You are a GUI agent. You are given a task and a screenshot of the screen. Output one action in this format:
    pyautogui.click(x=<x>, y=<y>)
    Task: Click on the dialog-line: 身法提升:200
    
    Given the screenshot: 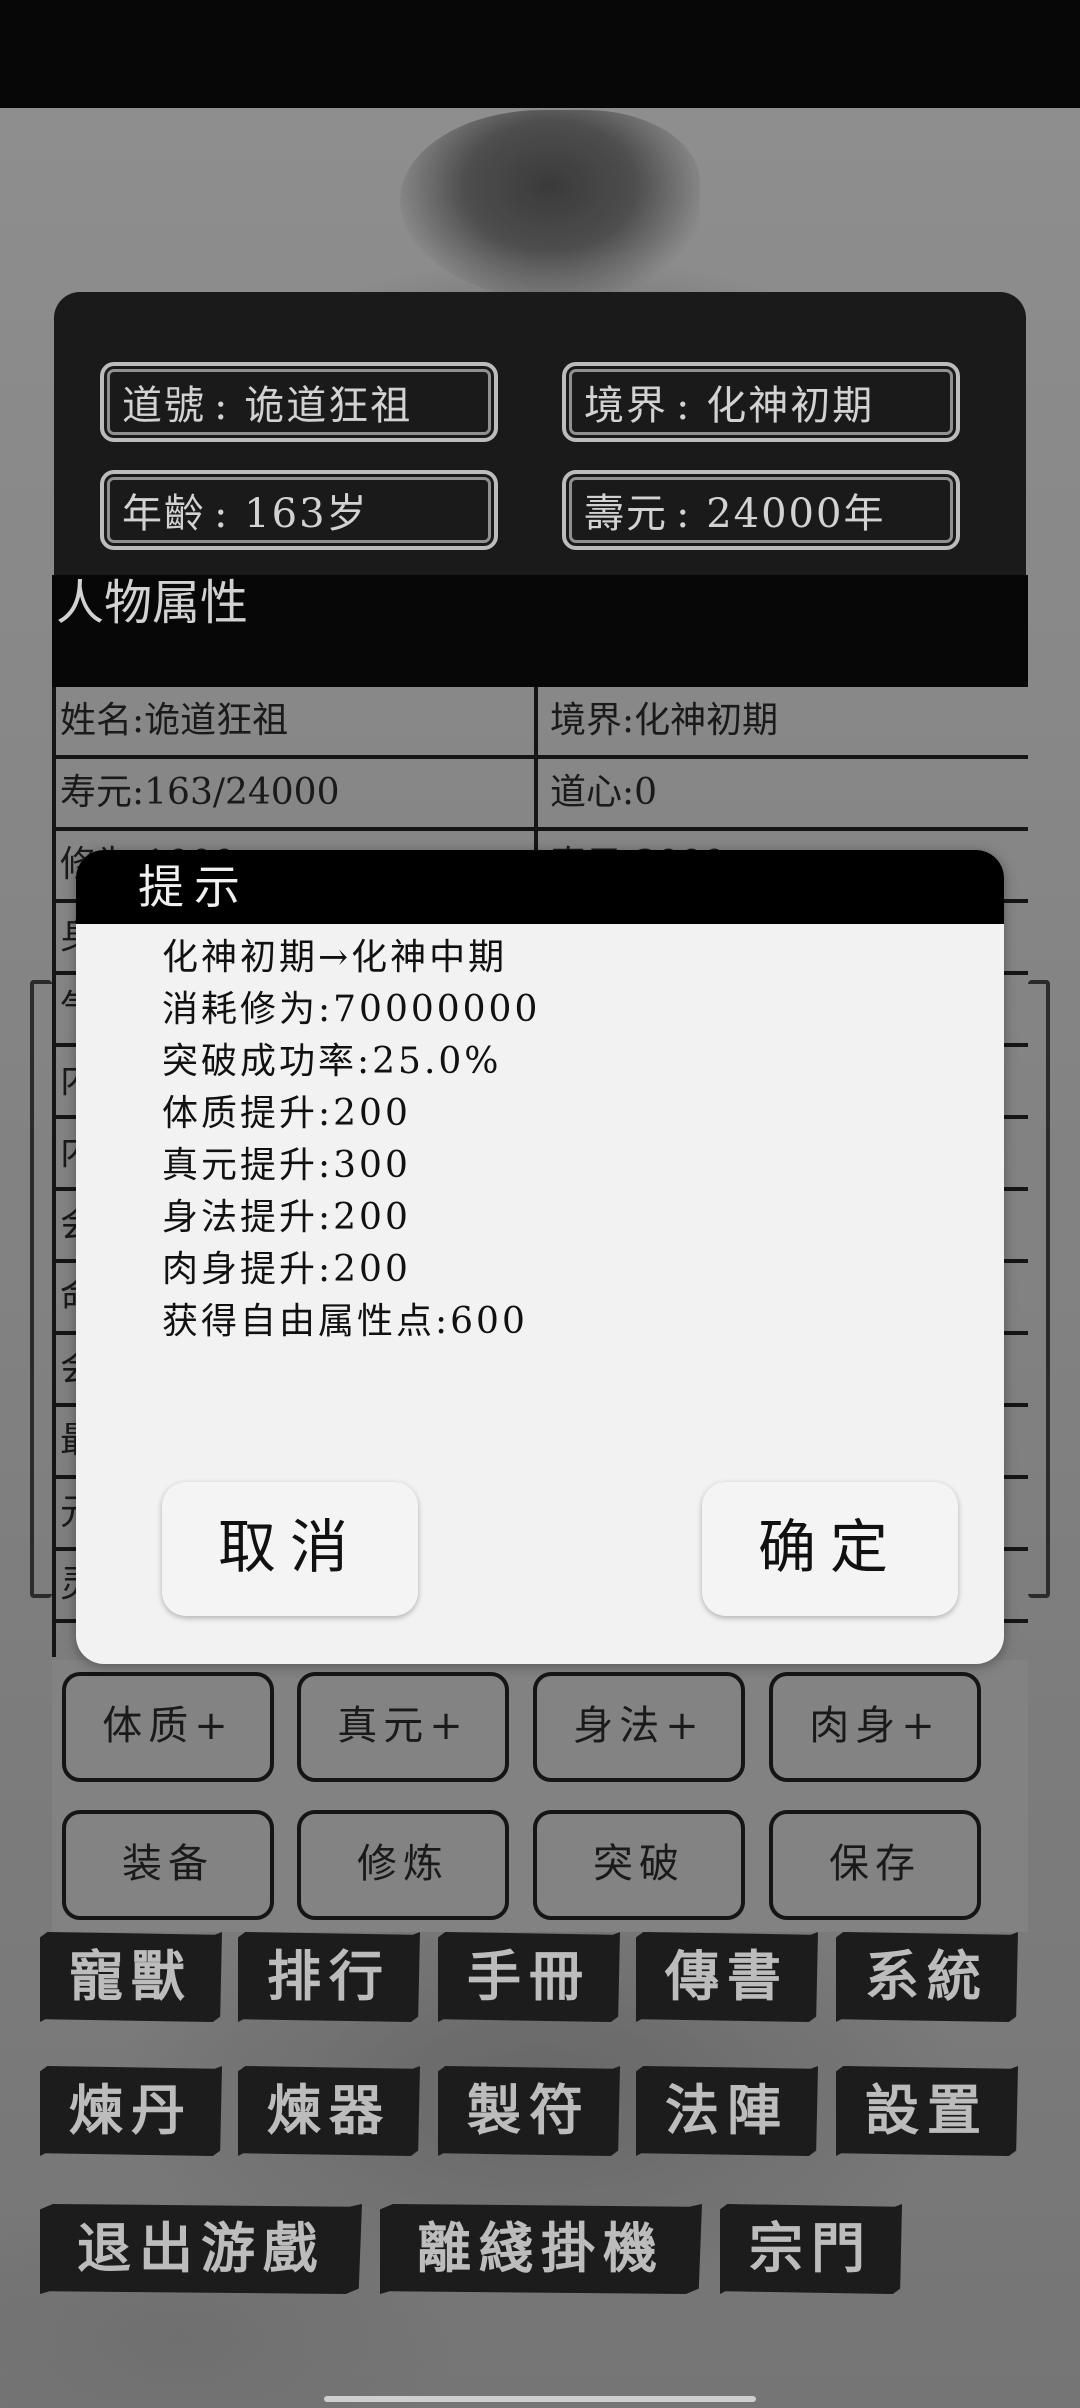 What is the action you would take?
    pyautogui.click(x=286, y=1217)
    